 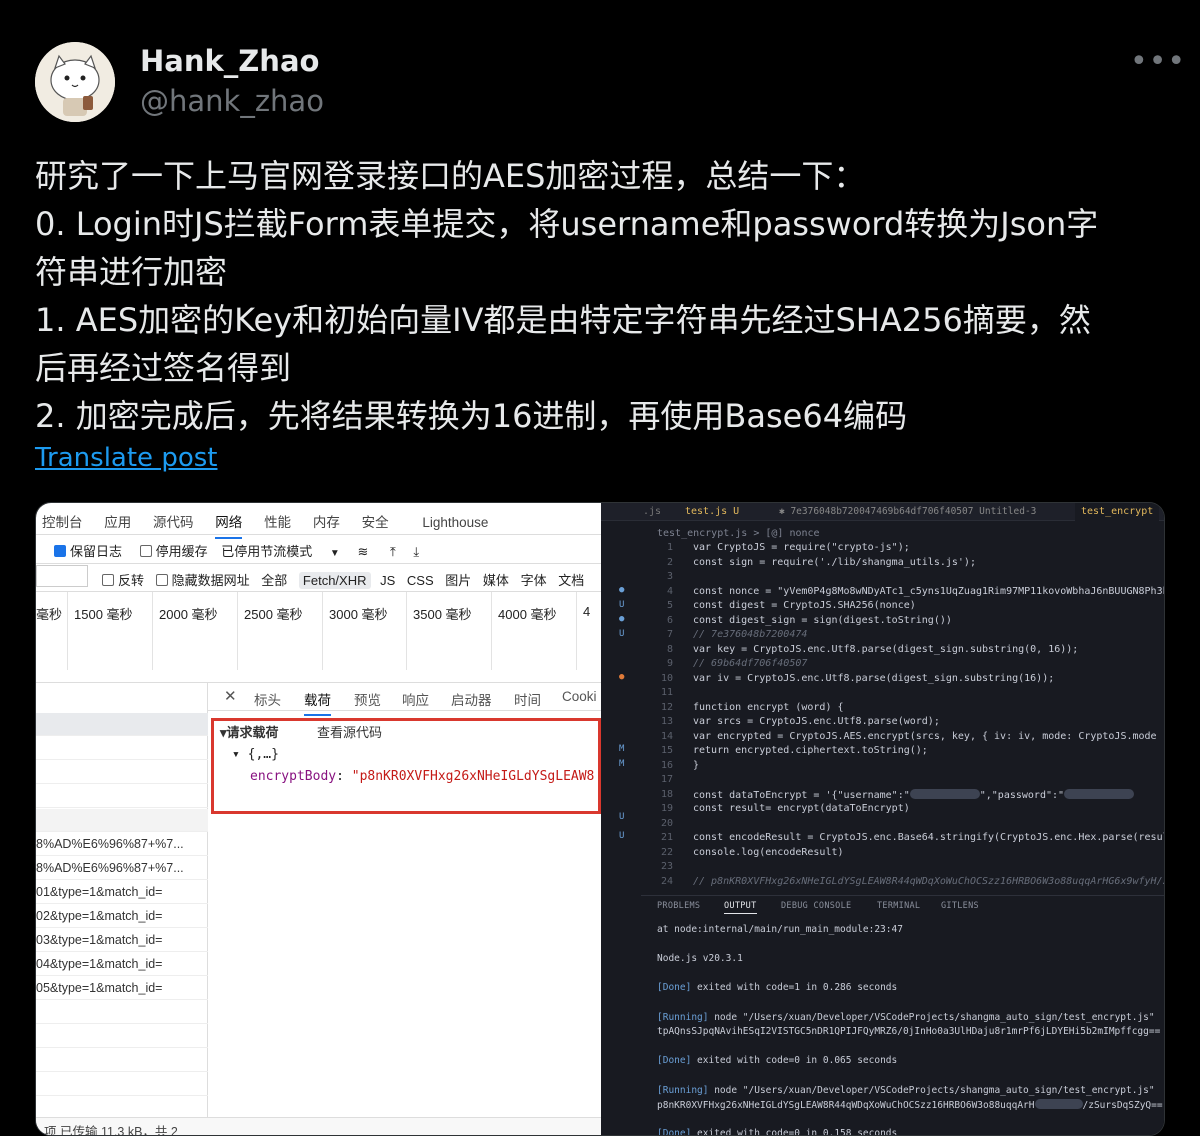 I want to click on tab-initiator: 启动器, so click(x=471, y=699).